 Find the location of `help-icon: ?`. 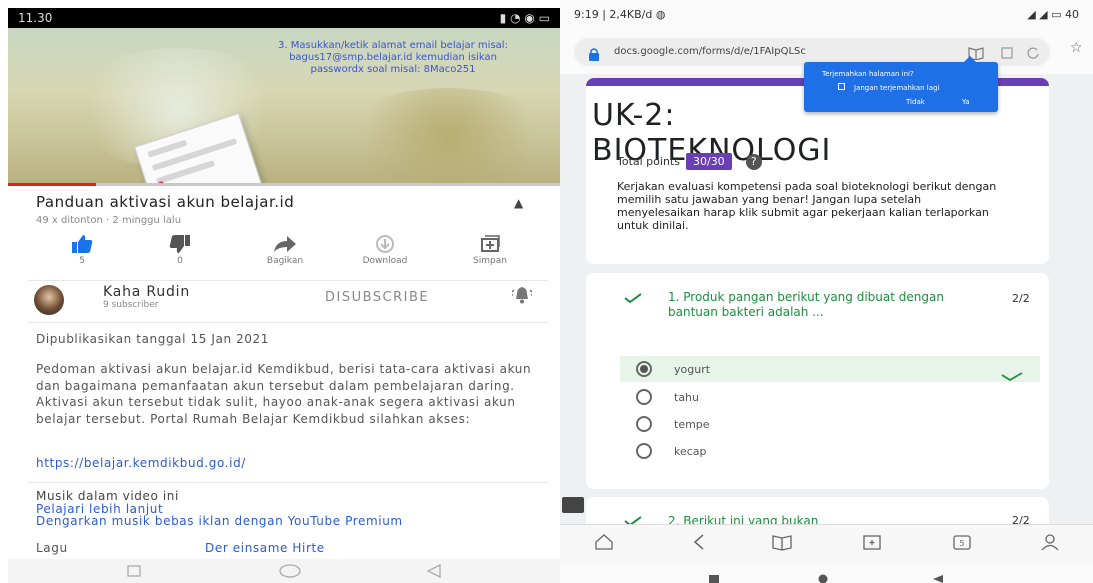

help-icon: ? is located at coordinates (753, 161).